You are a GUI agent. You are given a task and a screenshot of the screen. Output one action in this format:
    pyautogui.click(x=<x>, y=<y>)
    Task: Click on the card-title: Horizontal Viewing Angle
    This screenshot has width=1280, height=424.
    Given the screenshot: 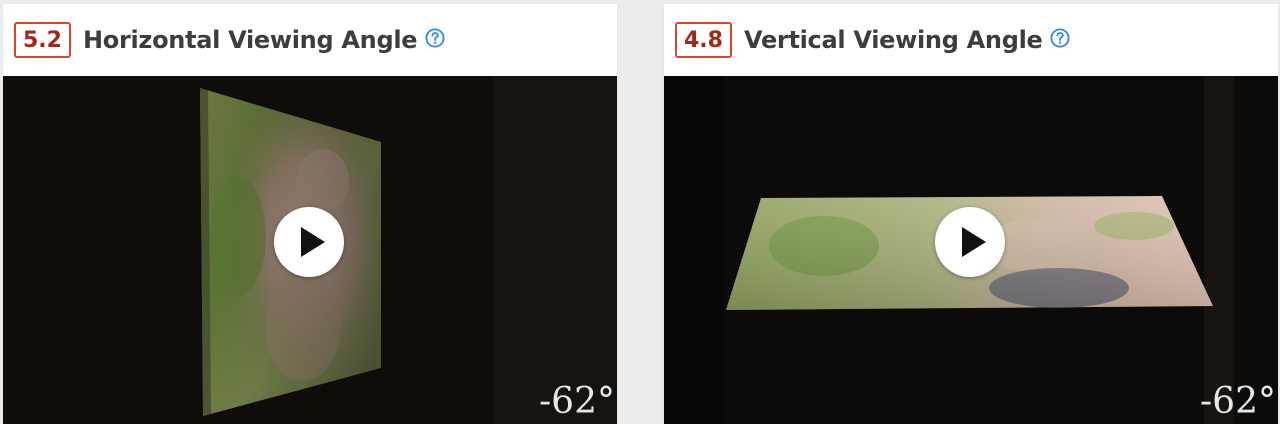 What is the action you would take?
    pyautogui.click(x=250, y=40)
    